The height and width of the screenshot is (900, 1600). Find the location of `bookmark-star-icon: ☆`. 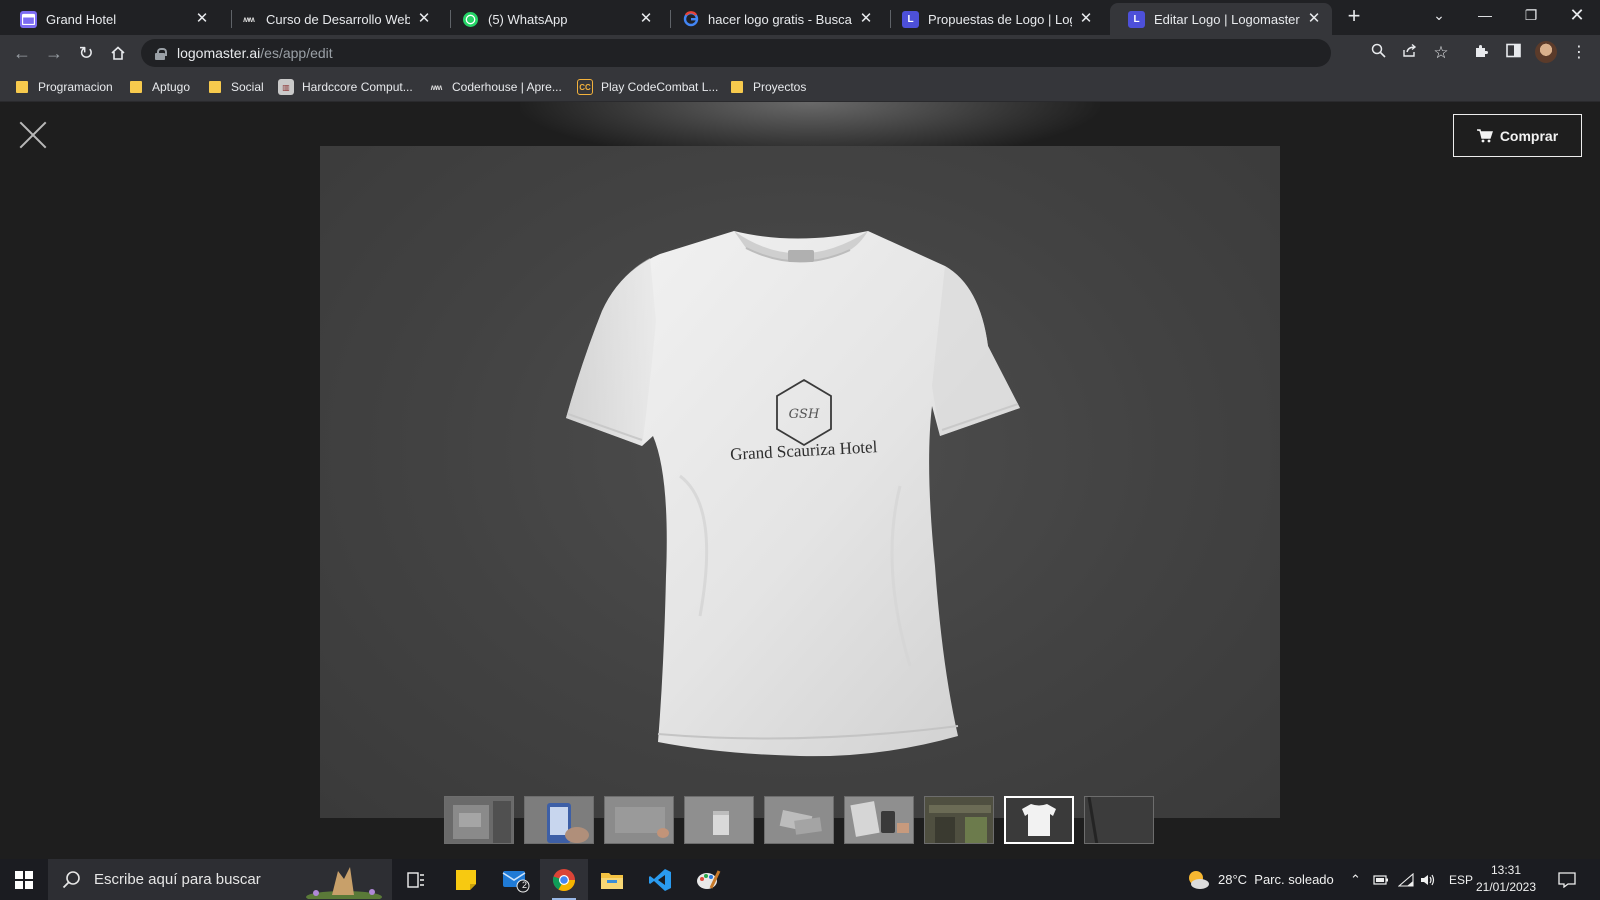

bookmark-star-icon: ☆ is located at coordinates (1441, 53).